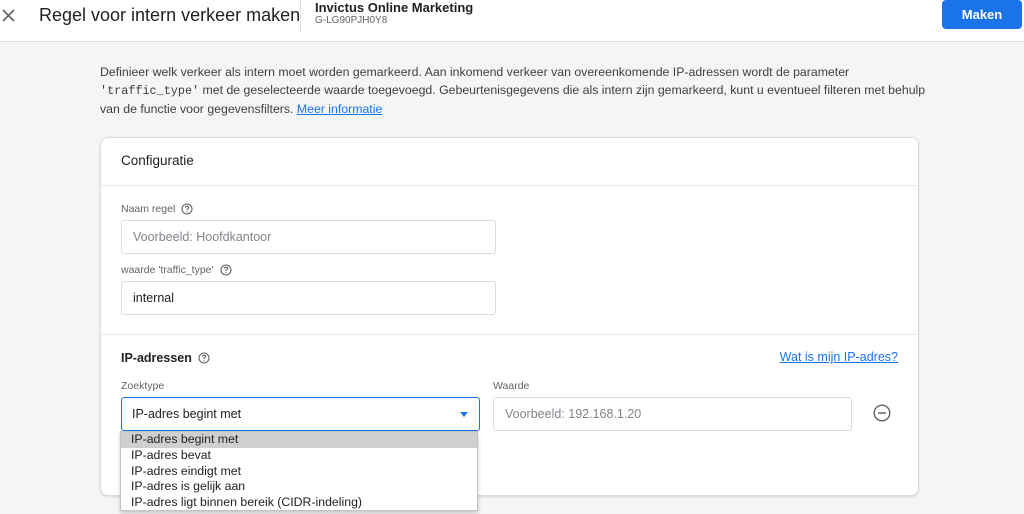  What do you see at coordinates (299, 456) in the screenshot?
I see `dropdown-option: IP-adres bevat` at bounding box center [299, 456].